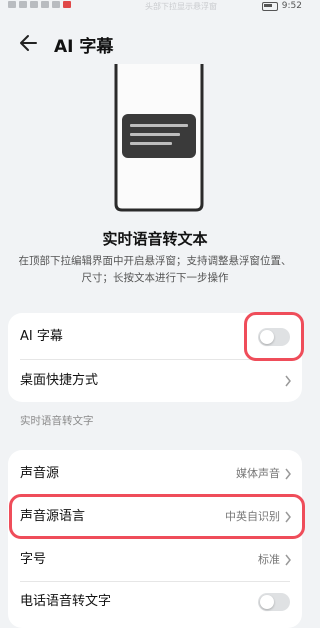 The width and height of the screenshot is (320, 628). Describe the element at coordinates (40, 473) in the screenshot. I see `sound-source-label: 声音源` at that location.